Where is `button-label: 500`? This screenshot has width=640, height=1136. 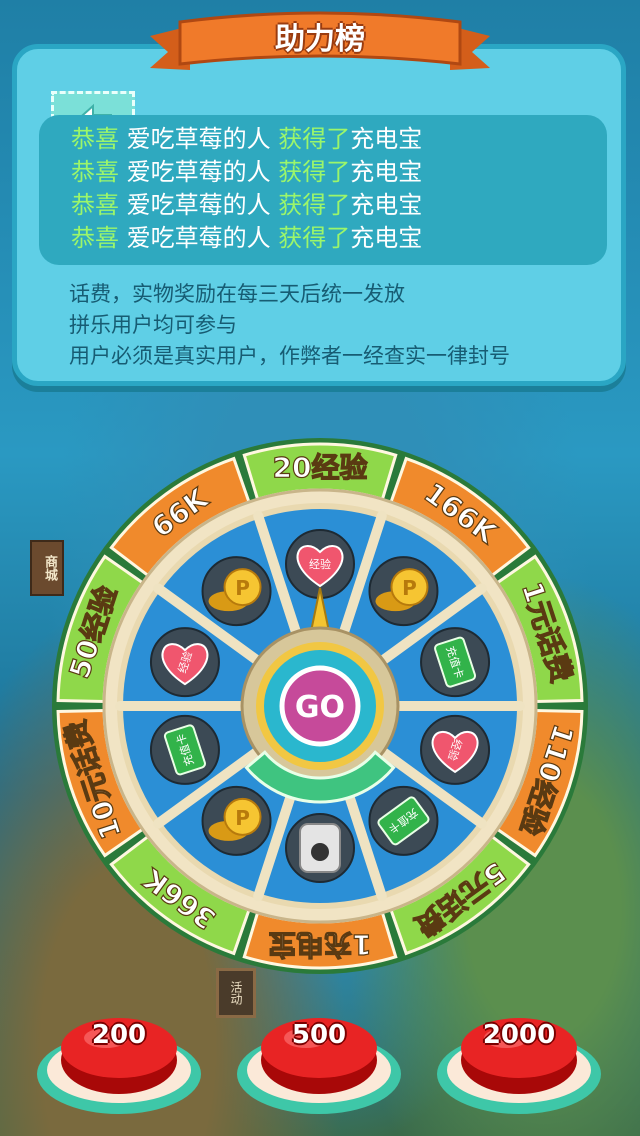 button-label: 500 is located at coordinates (319, 1035).